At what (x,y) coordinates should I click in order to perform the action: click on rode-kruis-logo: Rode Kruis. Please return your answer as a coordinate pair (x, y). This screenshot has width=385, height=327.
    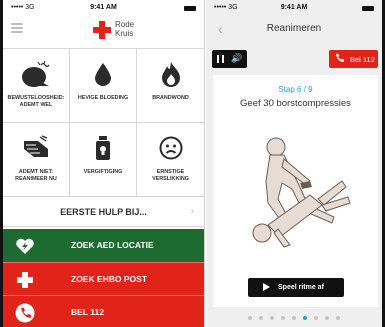
    Looking at the image, I should click on (123, 30).